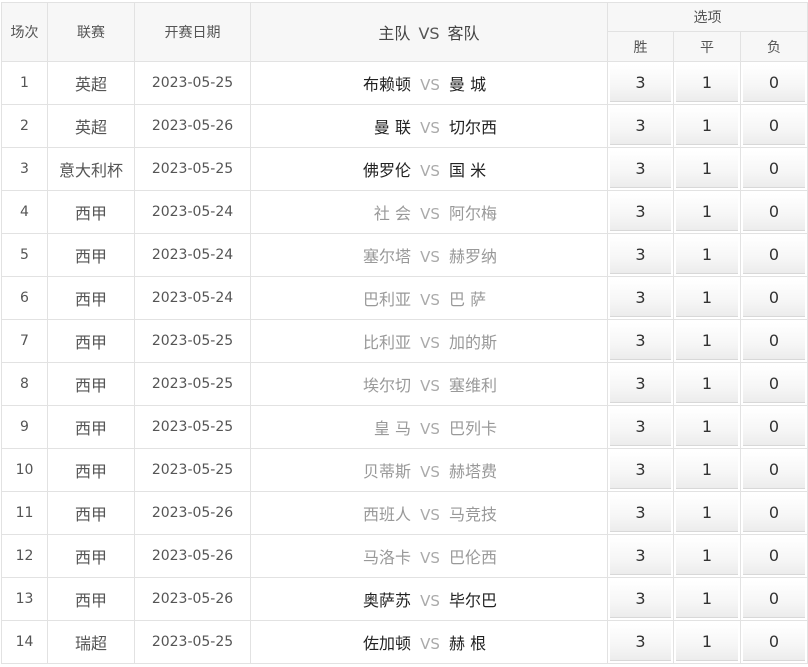  I want to click on home-team: 塞尔塔, so click(386, 256).